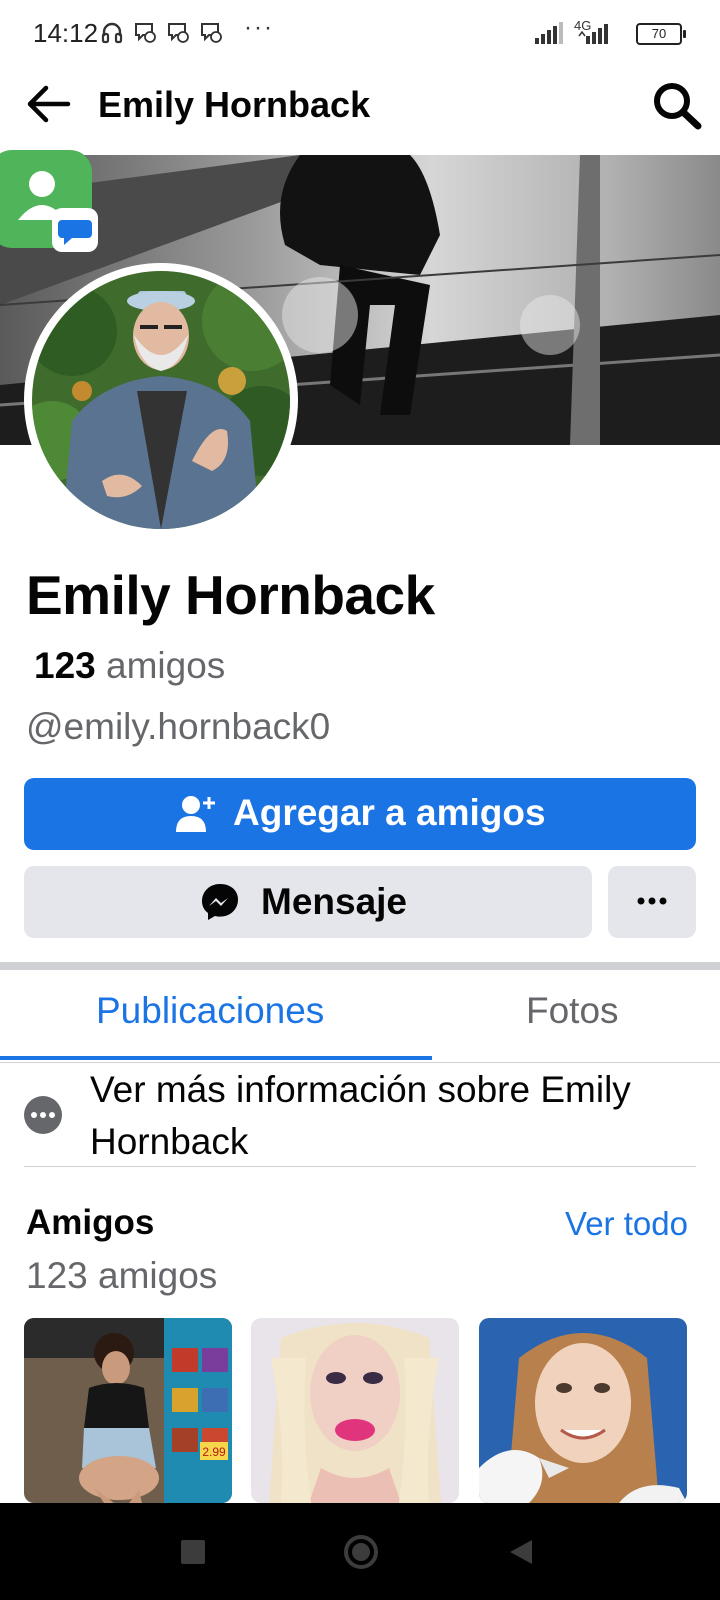 Image resolution: width=720 pixels, height=1600 pixels. Describe the element at coordinates (161, 400) in the screenshot. I see `avatar` at that location.